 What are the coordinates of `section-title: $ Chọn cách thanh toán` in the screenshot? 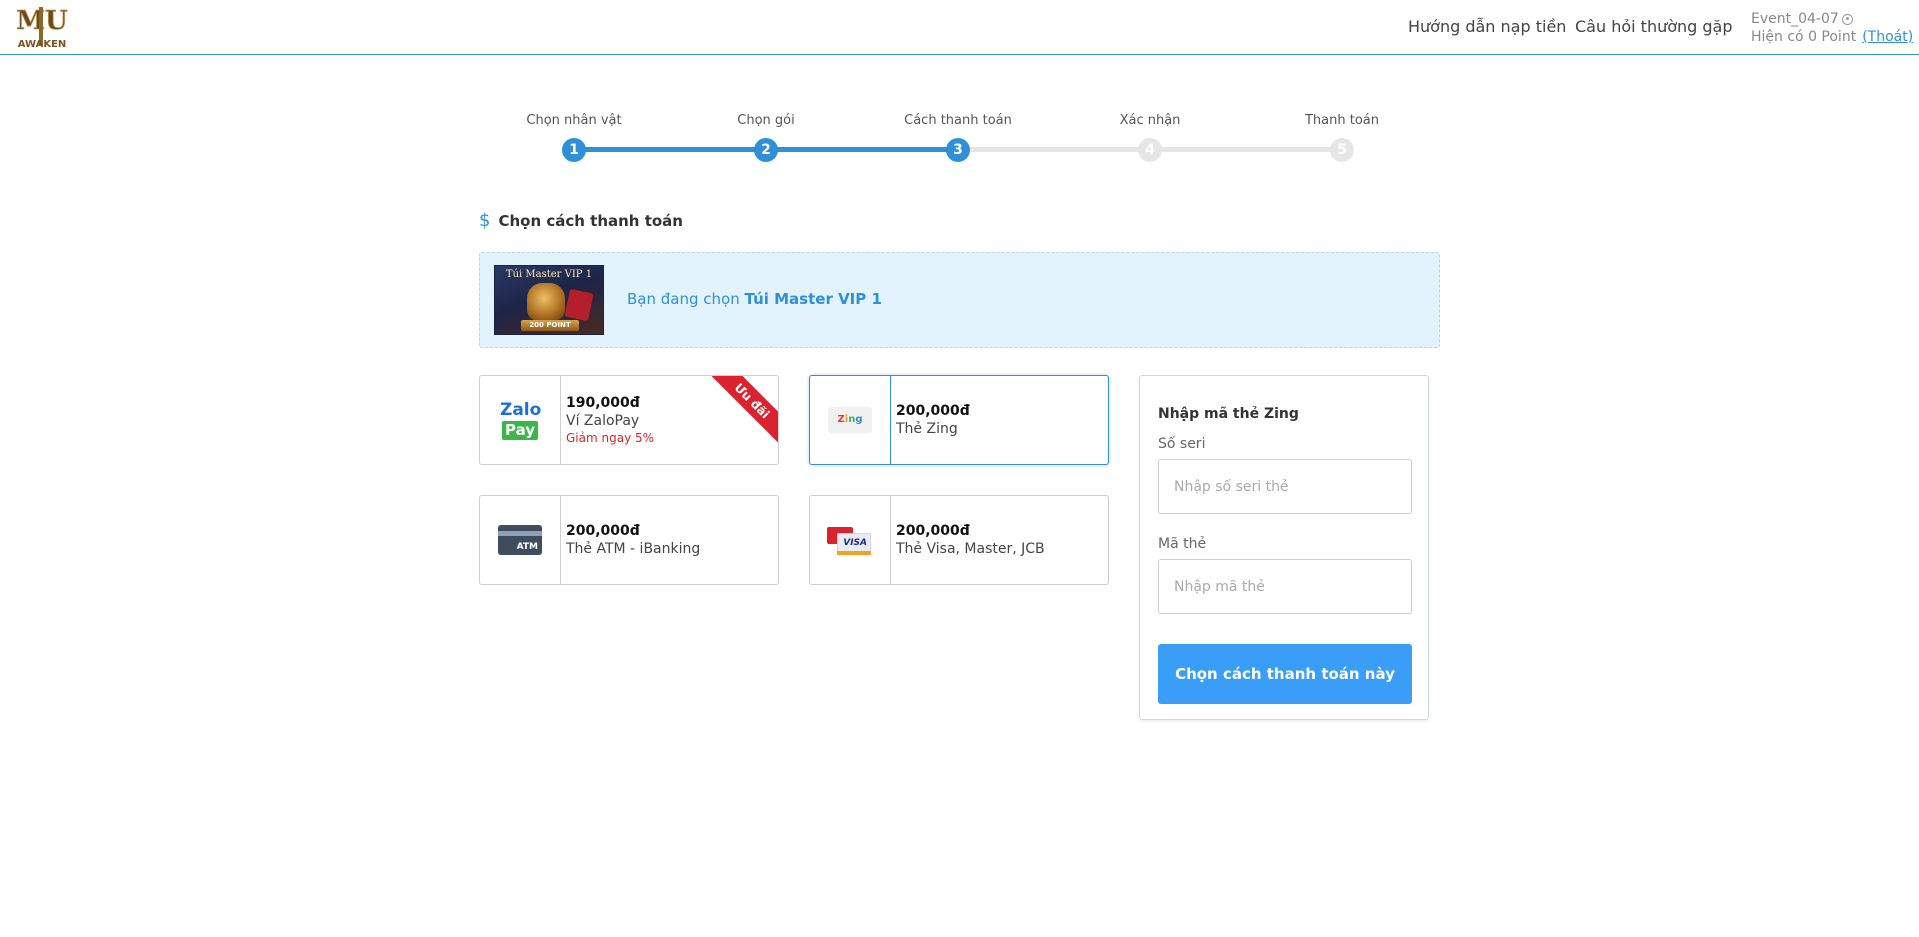 It's located at (581, 220).